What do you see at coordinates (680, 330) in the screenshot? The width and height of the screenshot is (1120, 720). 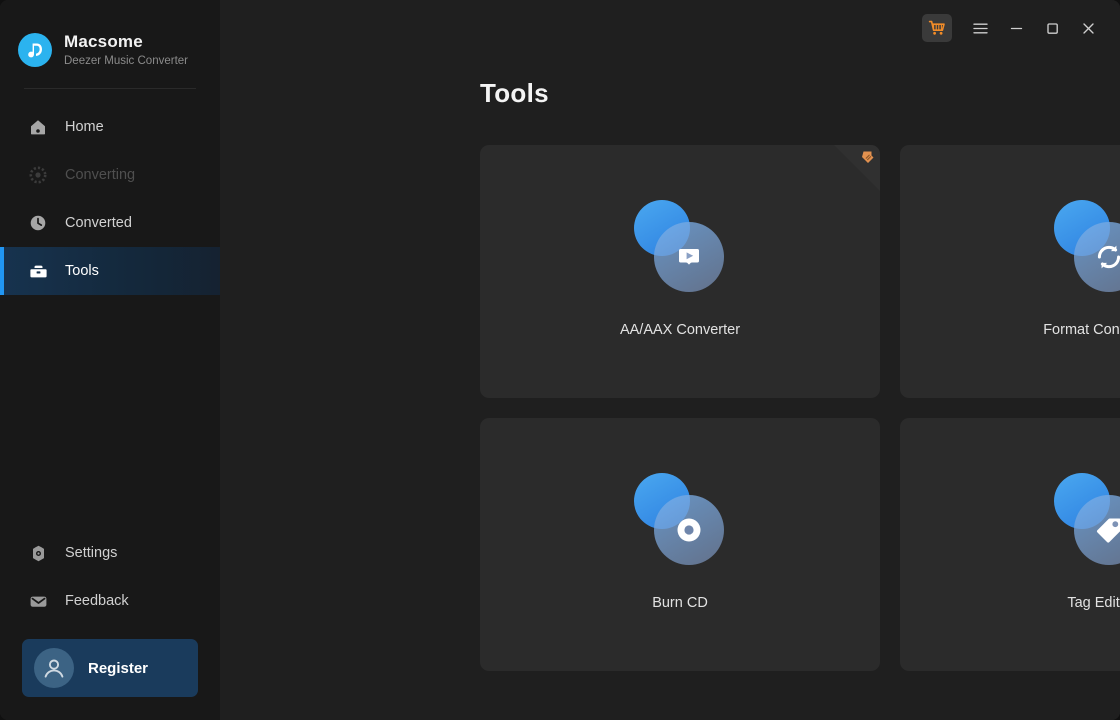 I see `tool-card-label: AA/AAX Converter` at bounding box center [680, 330].